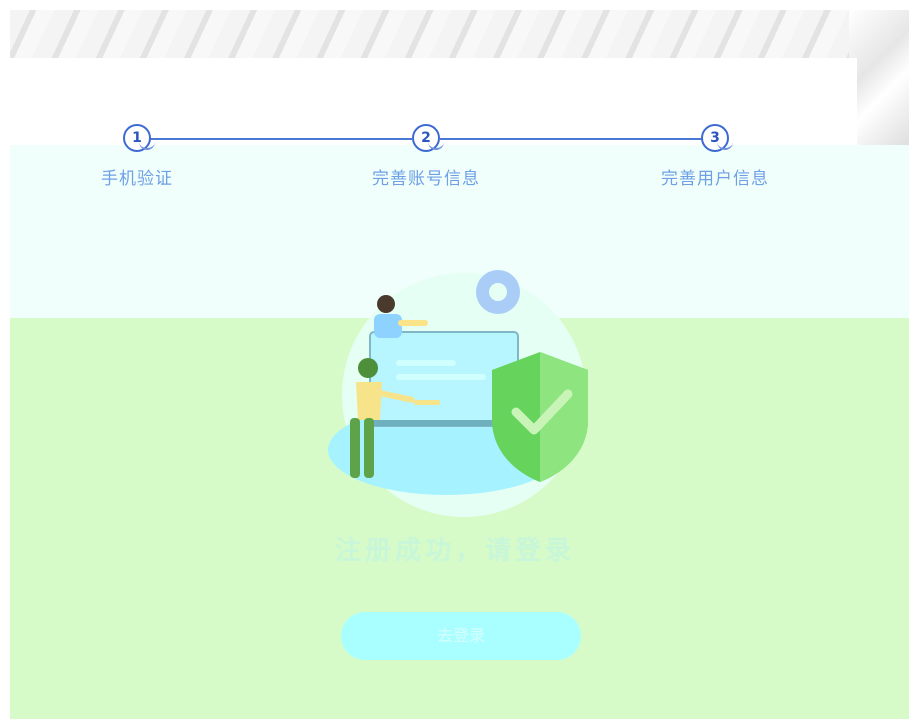 The image size is (909, 719). What do you see at coordinates (139, 138) in the screenshot?
I see `step-number-1: 1` at bounding box center [139, 138].